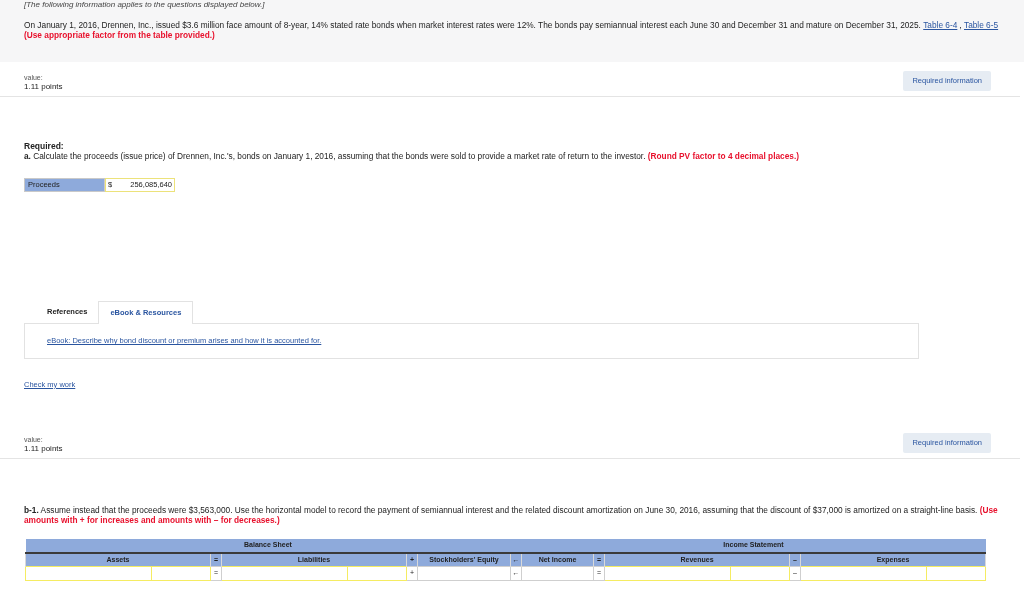  What do you see at coordinates (145, 5) in the screenshot?
I see `intro-note: [The following information applies to the questions displayed below.]` at bounding box center [145, 5].